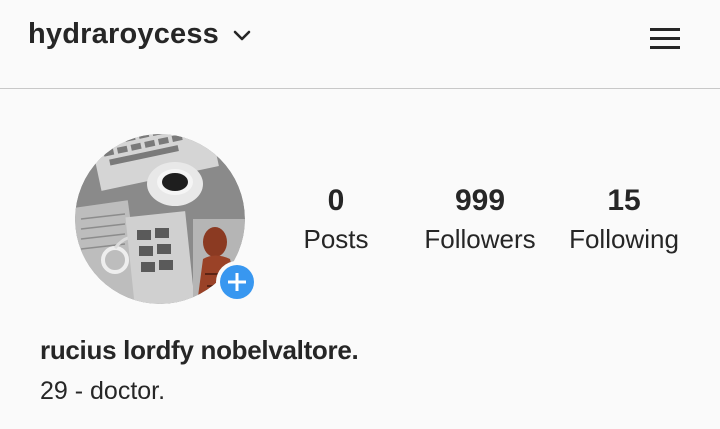  Describe the element at coordinates (103, 391) in the screenshot. I see `bio-text: 29 - doctor.` at that location.